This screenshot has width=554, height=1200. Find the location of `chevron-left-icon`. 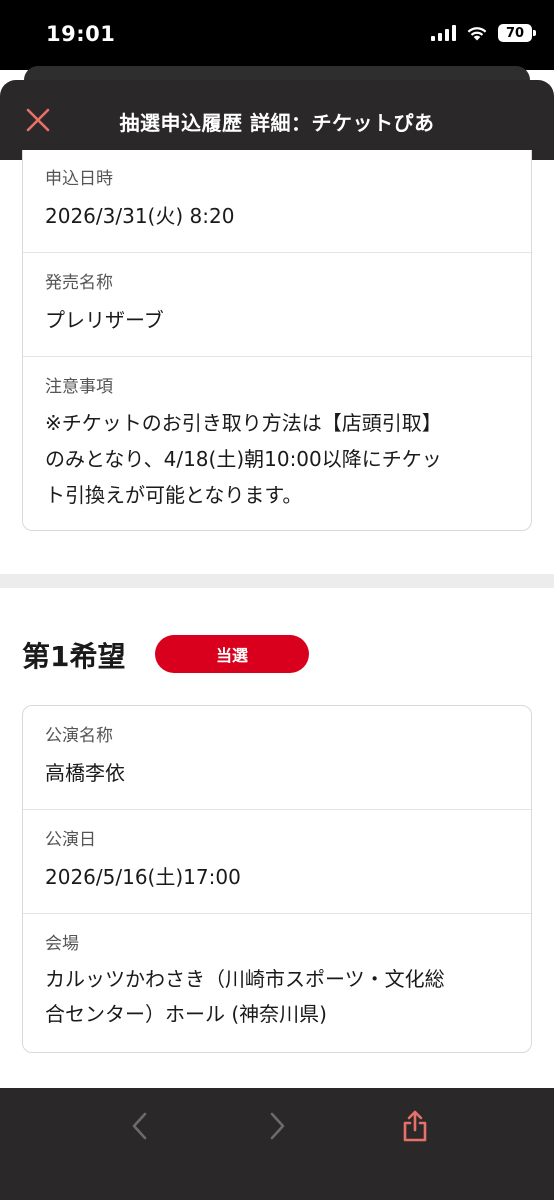

chevron-left-icon is located at coordinates (139, 1126).